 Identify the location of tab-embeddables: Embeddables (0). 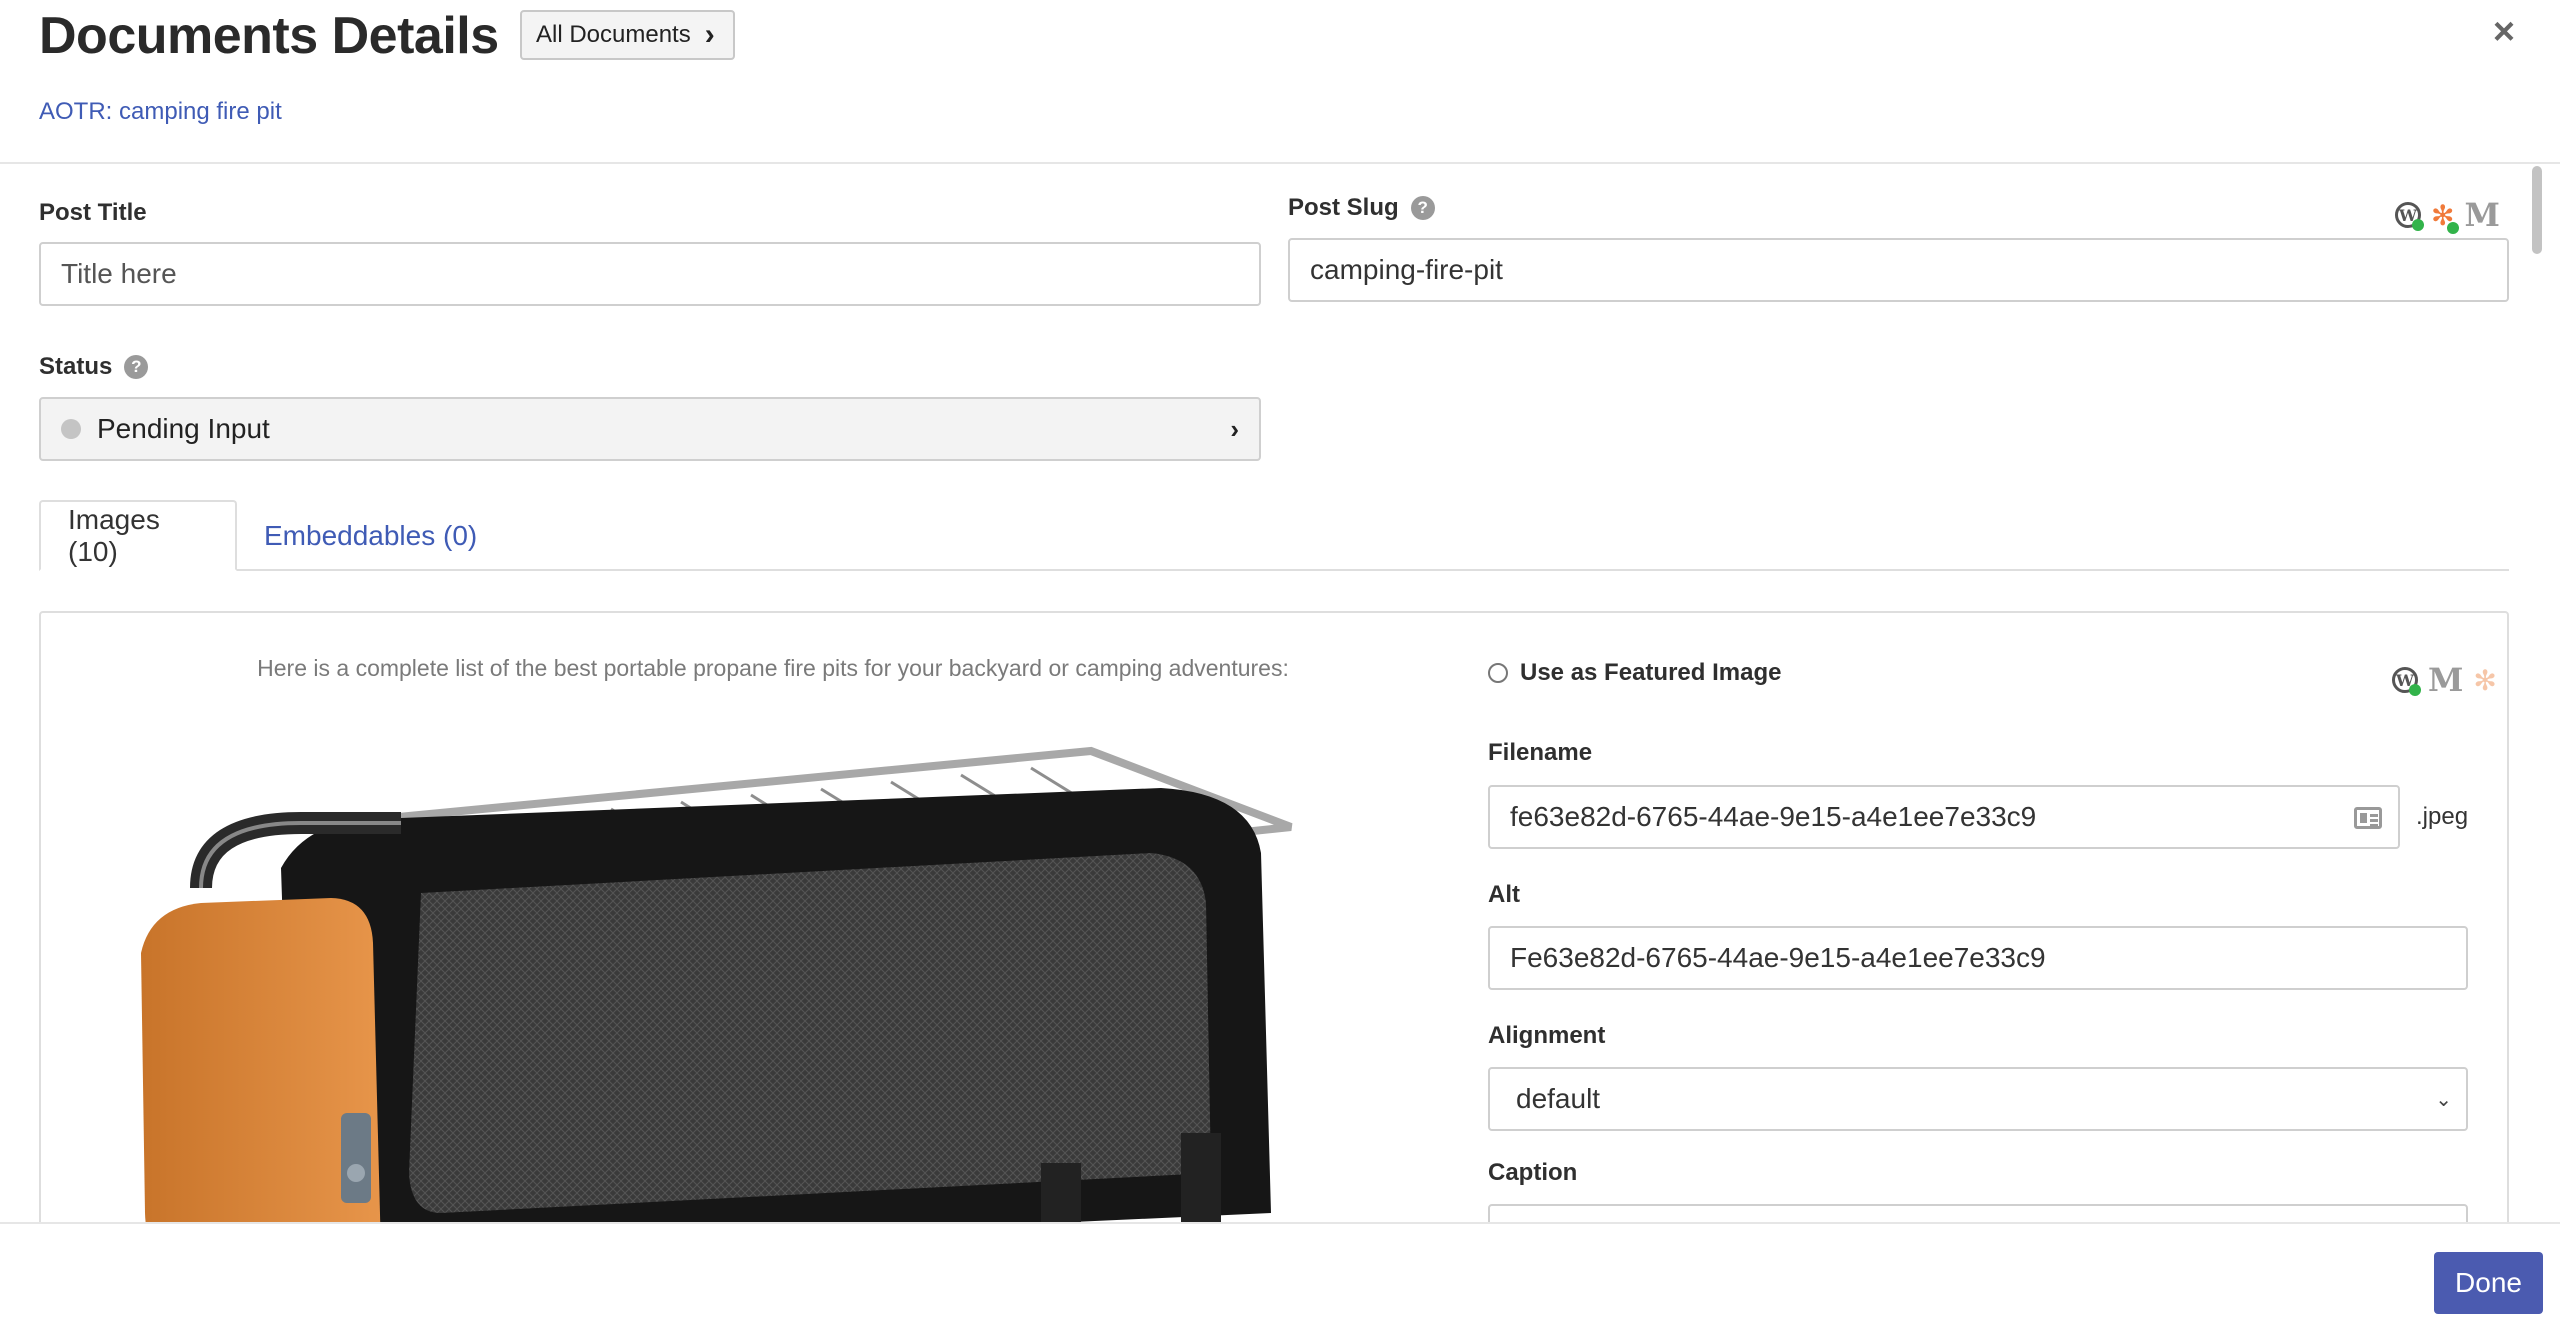
(370, 535).